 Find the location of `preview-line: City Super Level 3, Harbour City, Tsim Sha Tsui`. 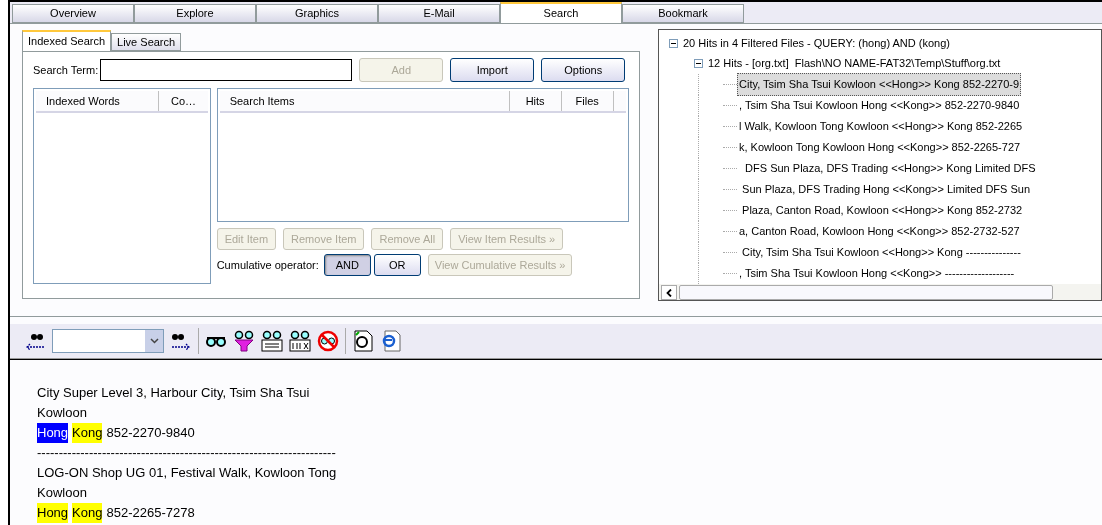

preview-line: City Super Level 3, Harbour City, Tsim Sha Tsui is located at coordinates (173, 393).